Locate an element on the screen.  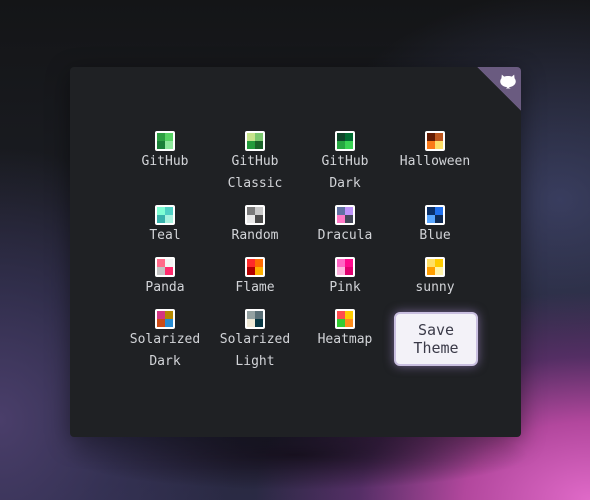
save-button-line-1: Save is located at coordinates (436, 330).